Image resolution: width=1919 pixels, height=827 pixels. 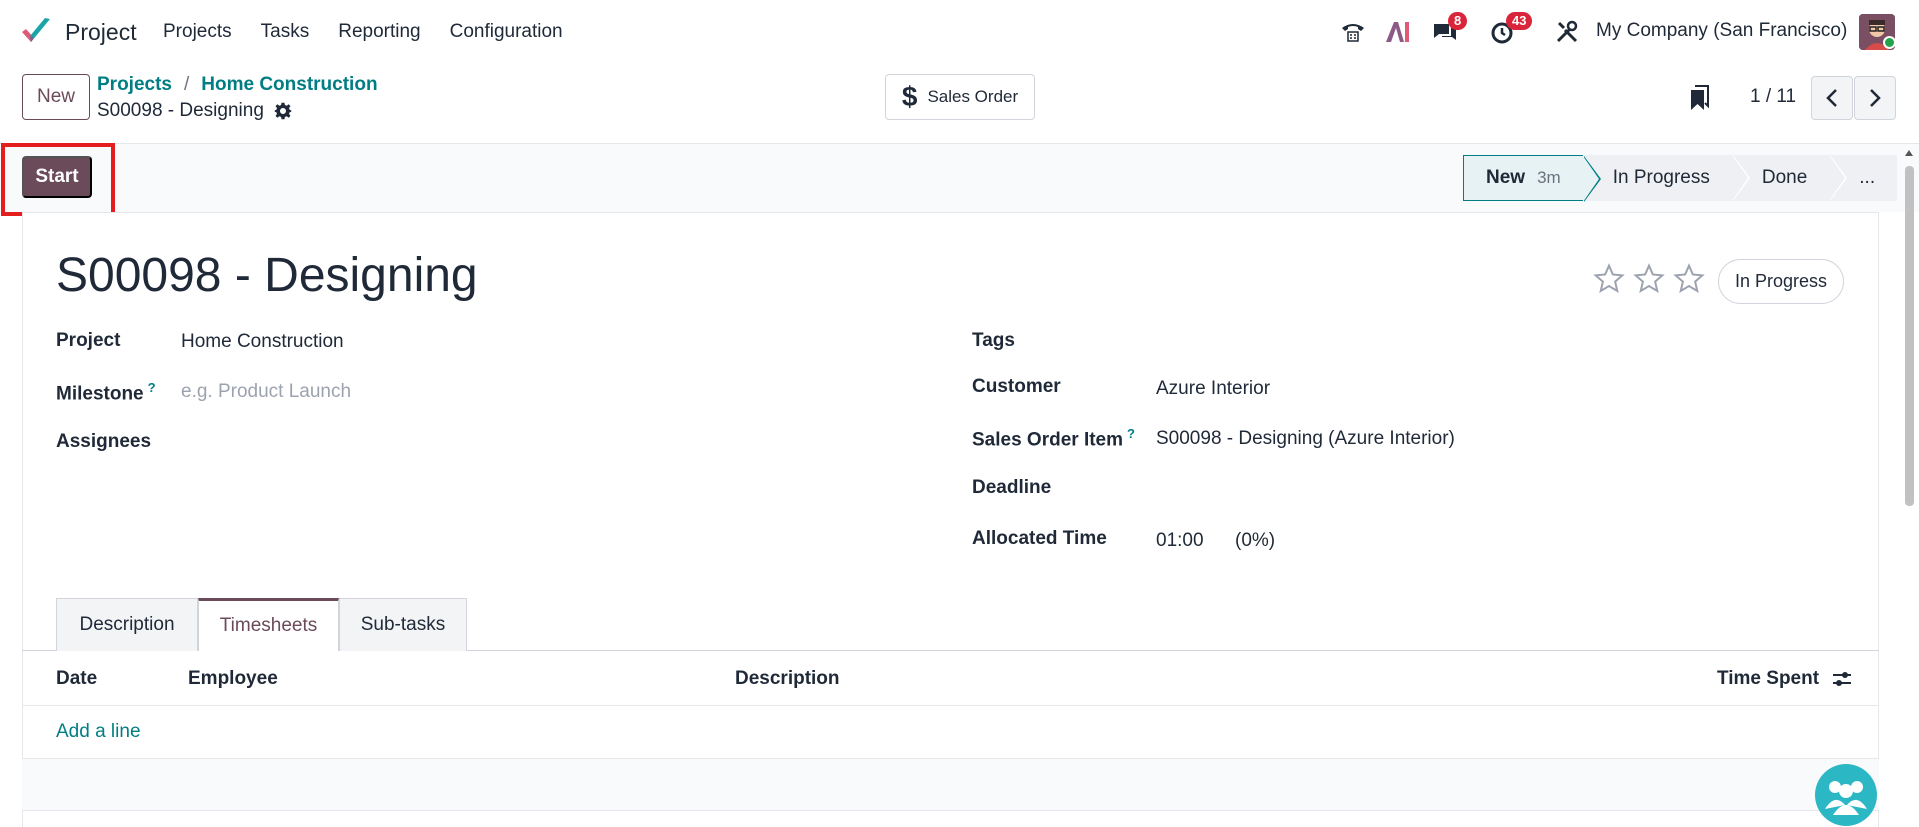 What do you see at coordinates (973, 96) in the screenshot?
I see `sales-order-label: Sales Order` at bounding box center [973, 96].